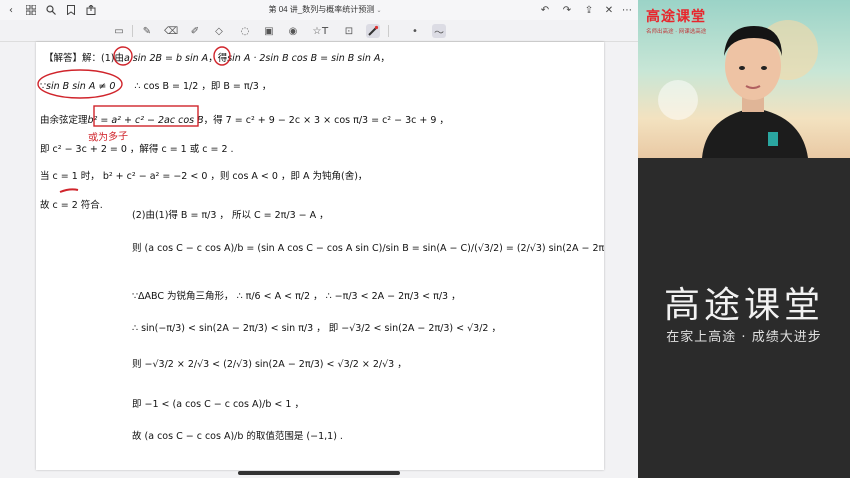 The height and width of the screenshot is (478, 850). I want to click on solution-line-13: 故 (a cos C − c cos A)/b 的取值范围是 (−1,1) ., so click(237, 436).